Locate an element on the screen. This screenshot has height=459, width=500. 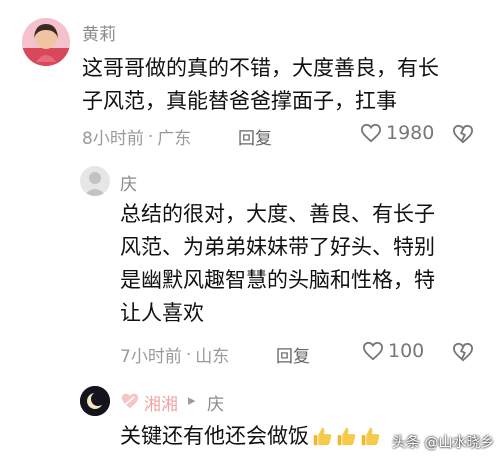
reply-text-line: 风范、为弟弟妹妹带了好头、特别 is located at coordinates (277, 247).